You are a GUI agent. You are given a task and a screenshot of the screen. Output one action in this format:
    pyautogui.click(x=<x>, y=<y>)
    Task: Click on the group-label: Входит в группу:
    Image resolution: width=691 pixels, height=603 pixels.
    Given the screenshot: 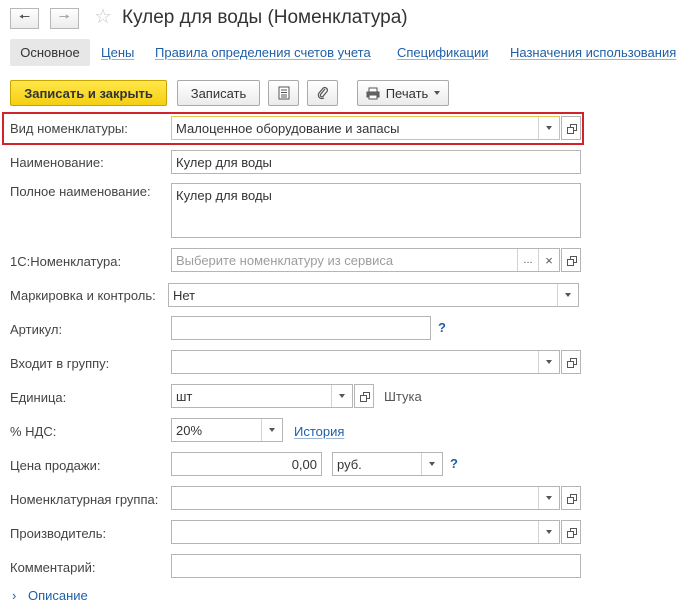 What is the action you would take?
    pyautogui.click(x=60, y=363)
    